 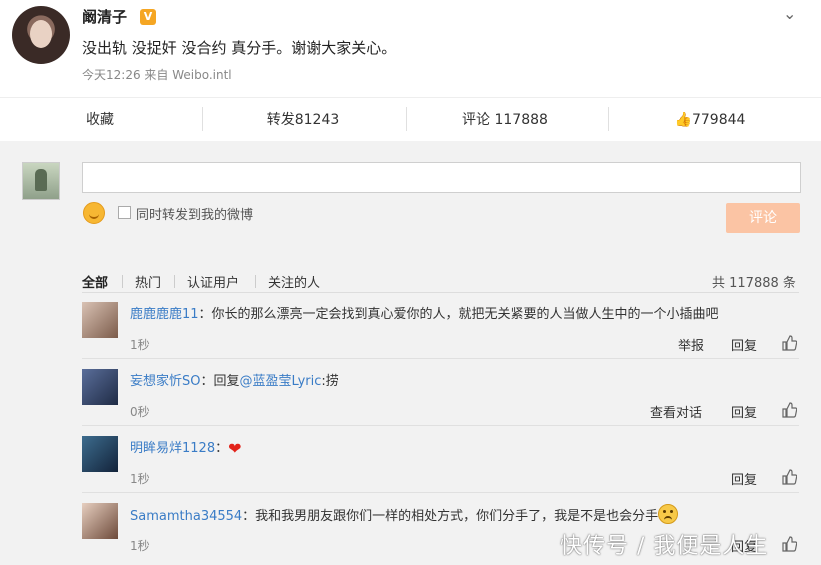 What do you see at coordinates (95, 281) in the screenshot?
I see `tab-all: 全部` at bounding box center [95, 281].